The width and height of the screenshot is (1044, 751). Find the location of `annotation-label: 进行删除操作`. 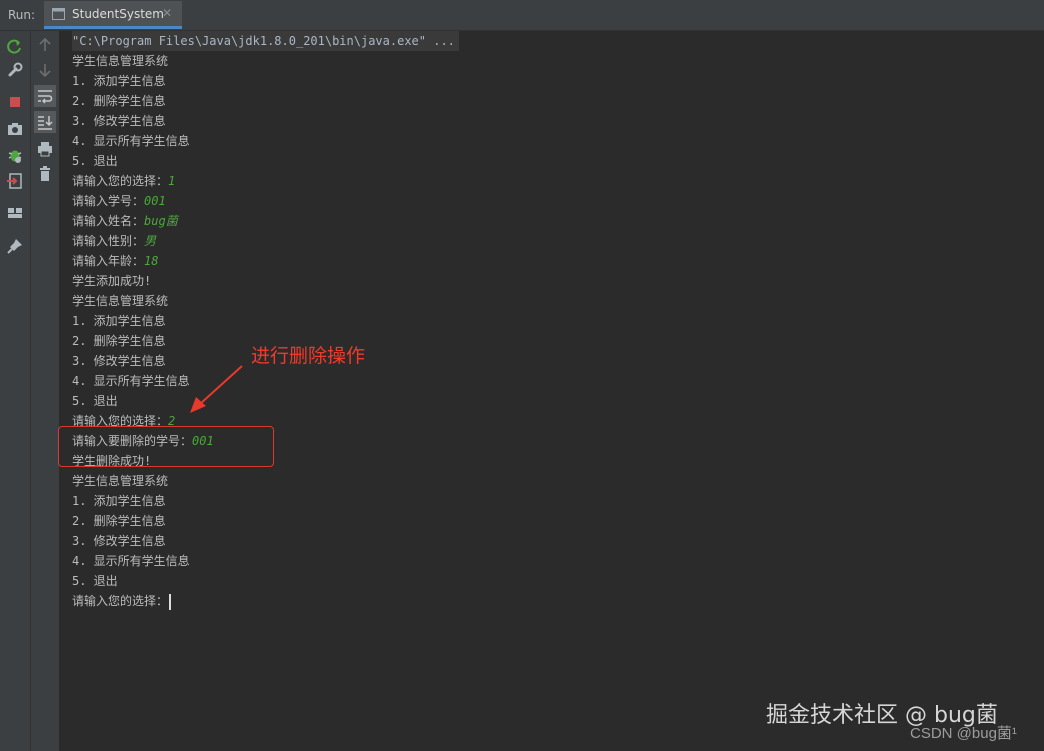

annotation-label: 进行删除操作 is located at coordinates (308, 356).